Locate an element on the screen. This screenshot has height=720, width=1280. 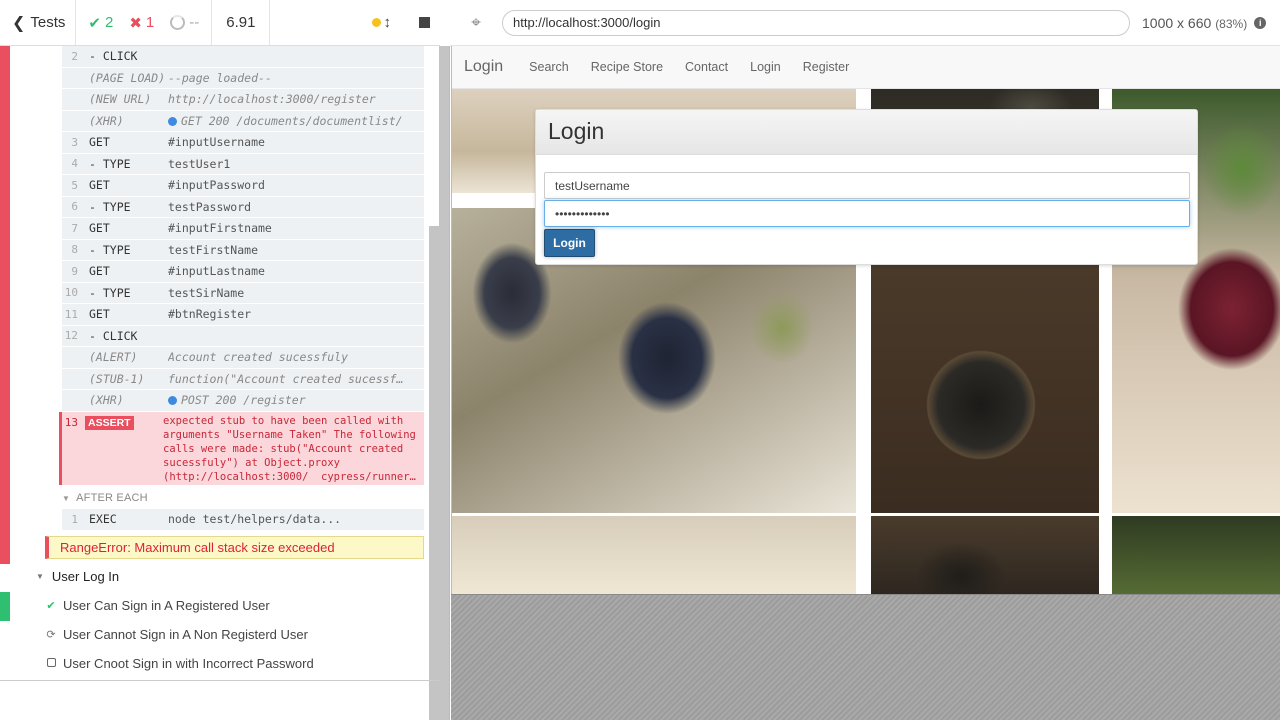
crosshair-icon: ⌖ is located at coordinates (476, 22).